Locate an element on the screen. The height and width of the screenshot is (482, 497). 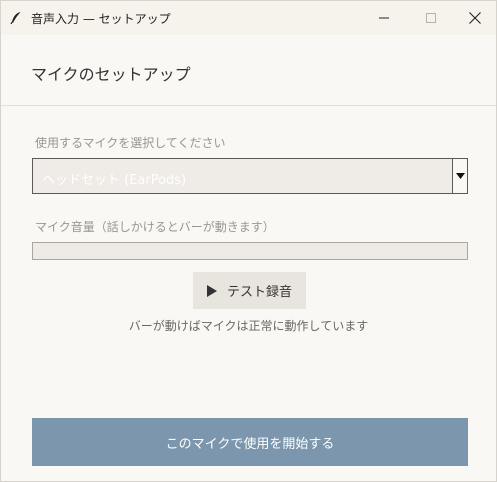
maximize-button is located at coordinates (431, 18).